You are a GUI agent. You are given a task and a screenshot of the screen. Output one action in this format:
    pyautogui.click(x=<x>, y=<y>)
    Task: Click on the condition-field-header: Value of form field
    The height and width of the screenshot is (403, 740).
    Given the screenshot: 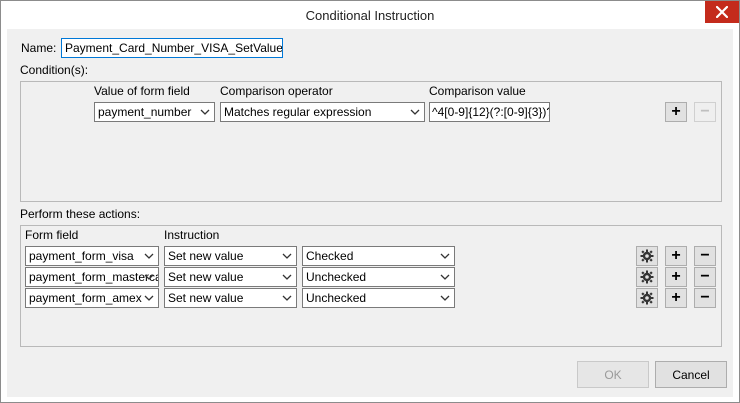 What is the action you would take?
    pyautogui.click(x=142, y=91)
    